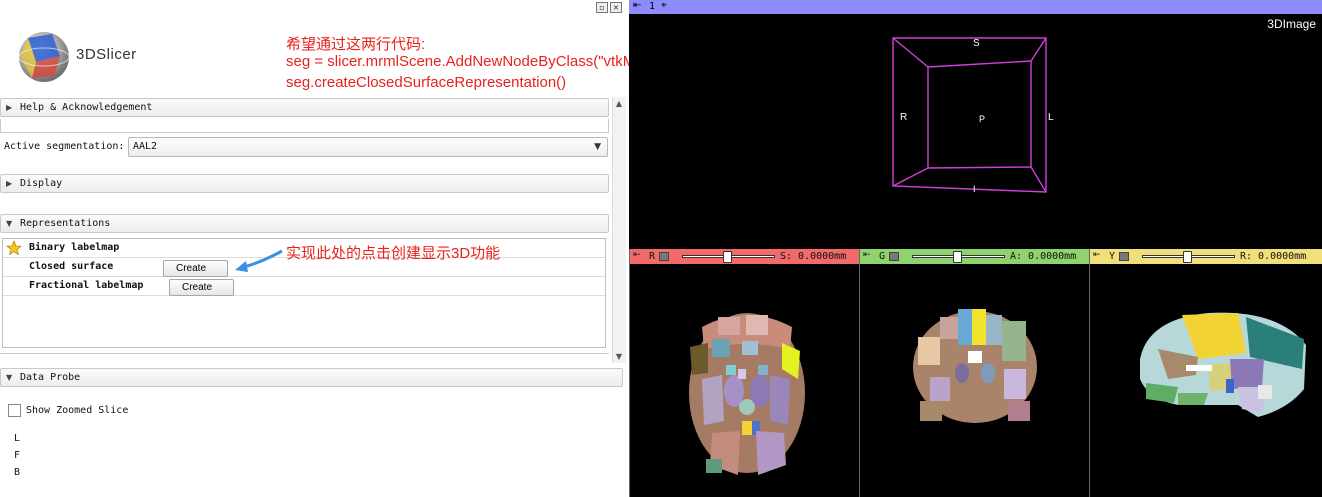  Describe the element at coordinates (609, 7) in the screenshot. I see `panel-window-buttons: ▫ ×` at that location.